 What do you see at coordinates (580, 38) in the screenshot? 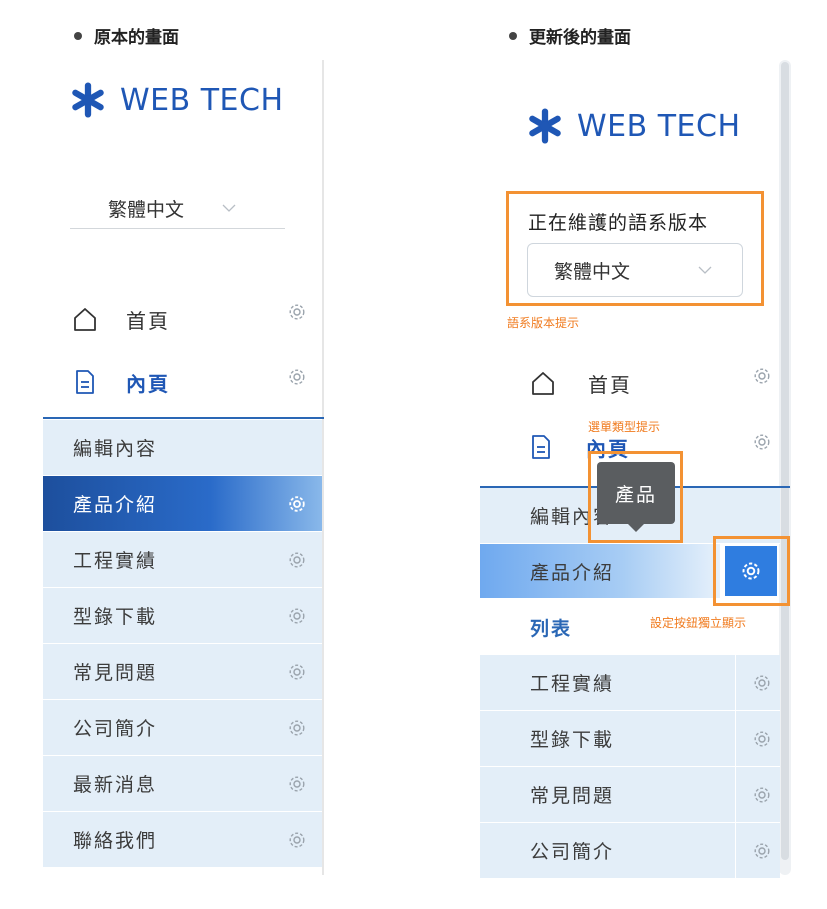
I see `right-heading-text: 更新後的畫面` at bounding box center [580, 38].